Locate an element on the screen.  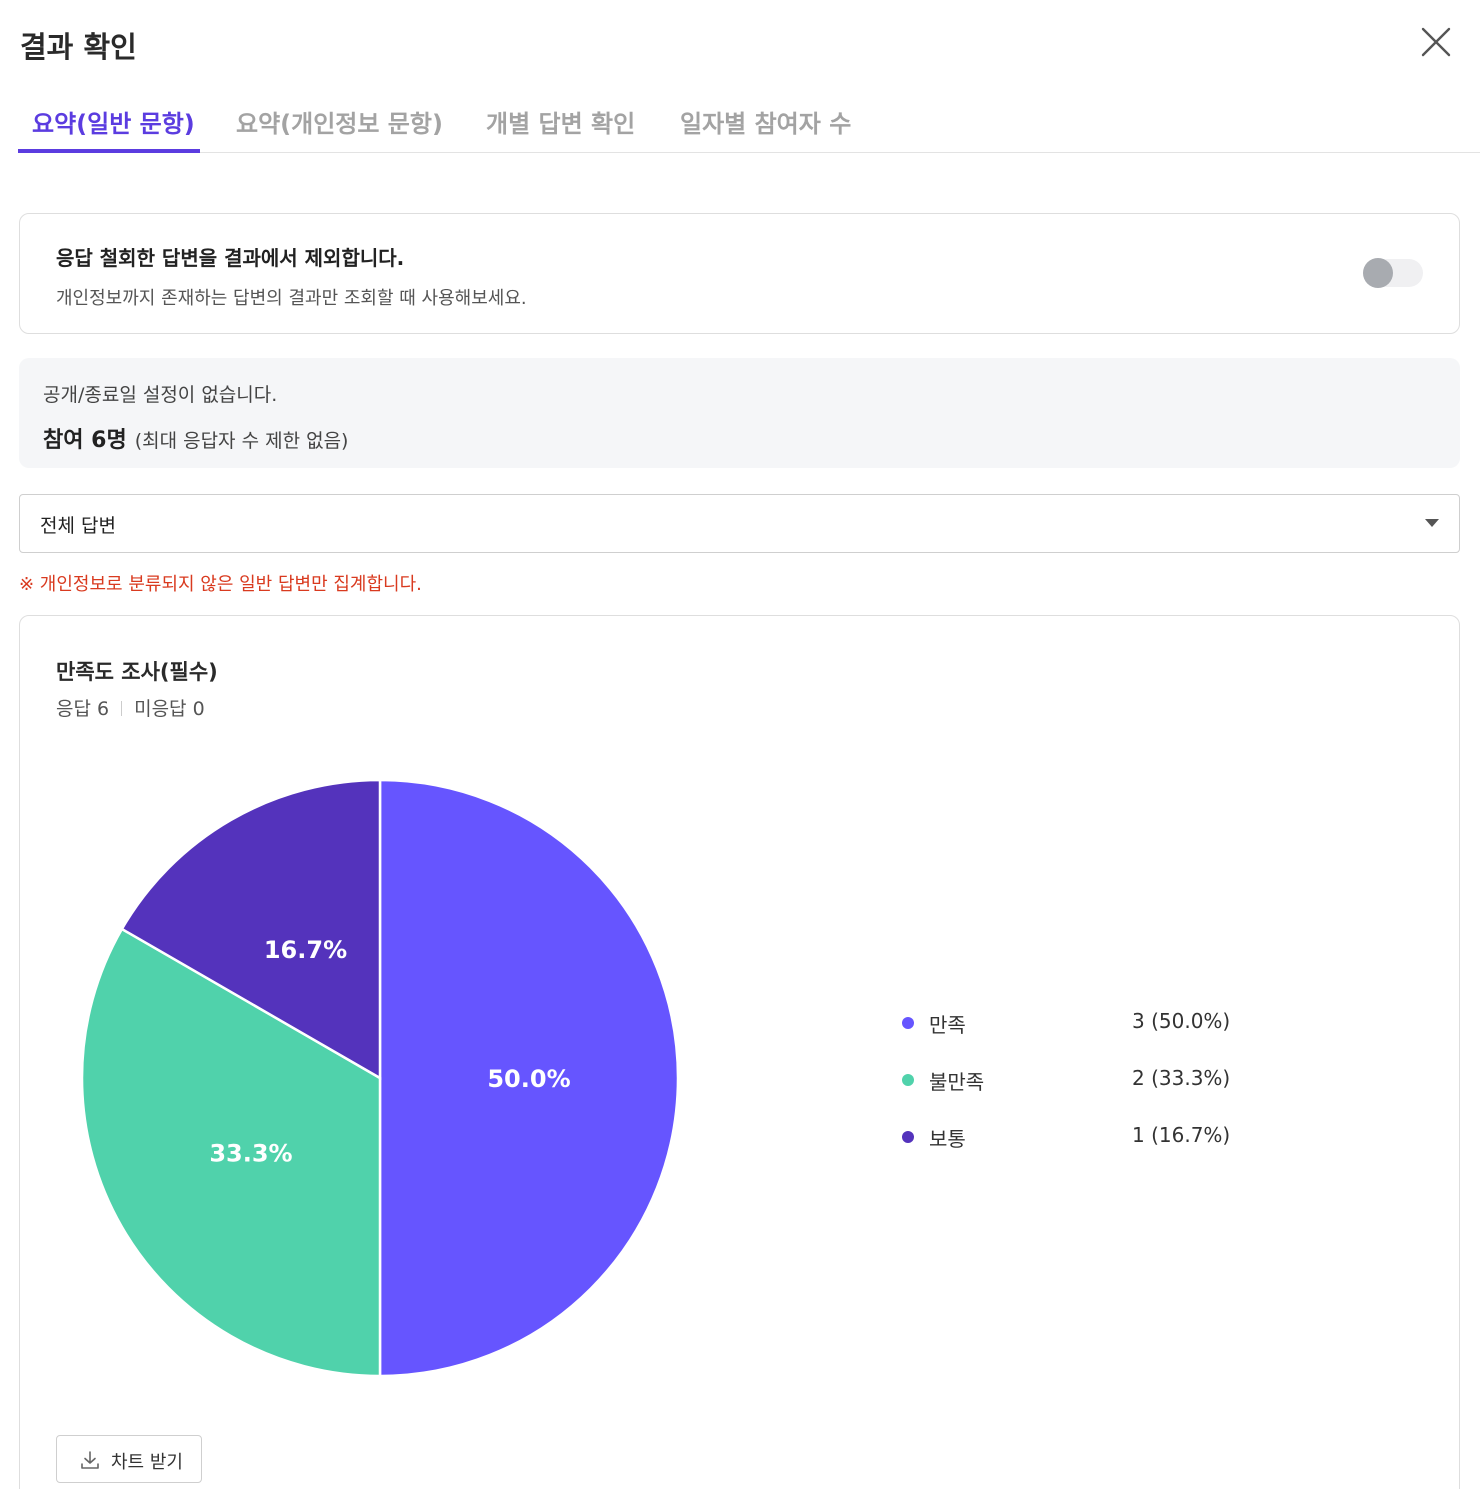
legend-label: 보통 is located at coordinates (947, 1139).